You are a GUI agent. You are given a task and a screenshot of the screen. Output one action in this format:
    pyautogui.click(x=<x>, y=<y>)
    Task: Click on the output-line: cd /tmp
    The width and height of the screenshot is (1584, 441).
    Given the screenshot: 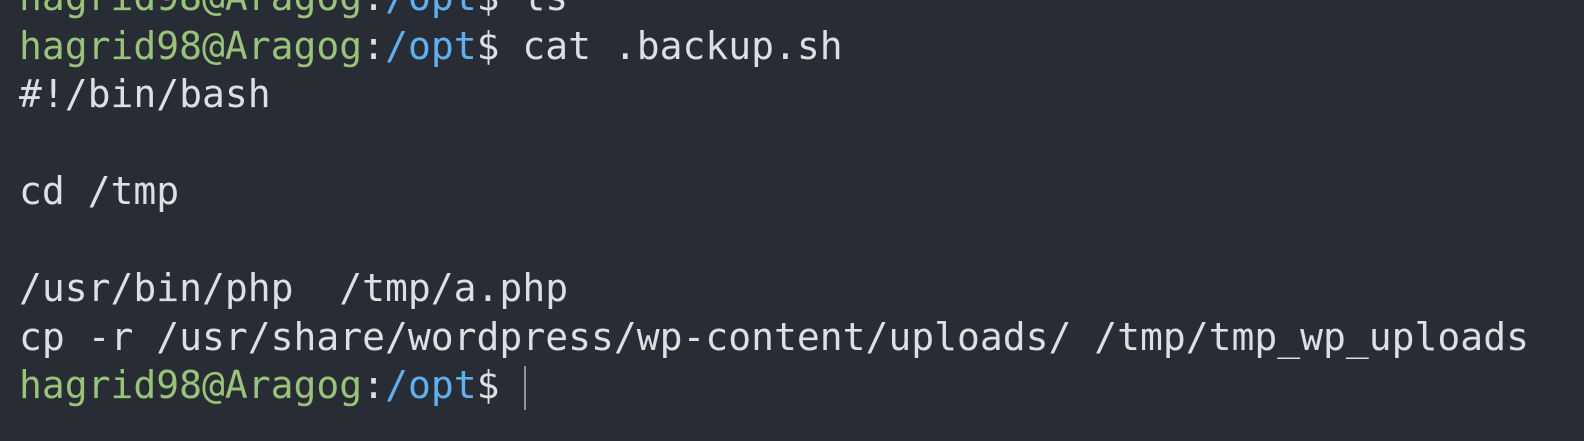 What is the action you would take?
    pyautogui.click(x=99, y=191)
    